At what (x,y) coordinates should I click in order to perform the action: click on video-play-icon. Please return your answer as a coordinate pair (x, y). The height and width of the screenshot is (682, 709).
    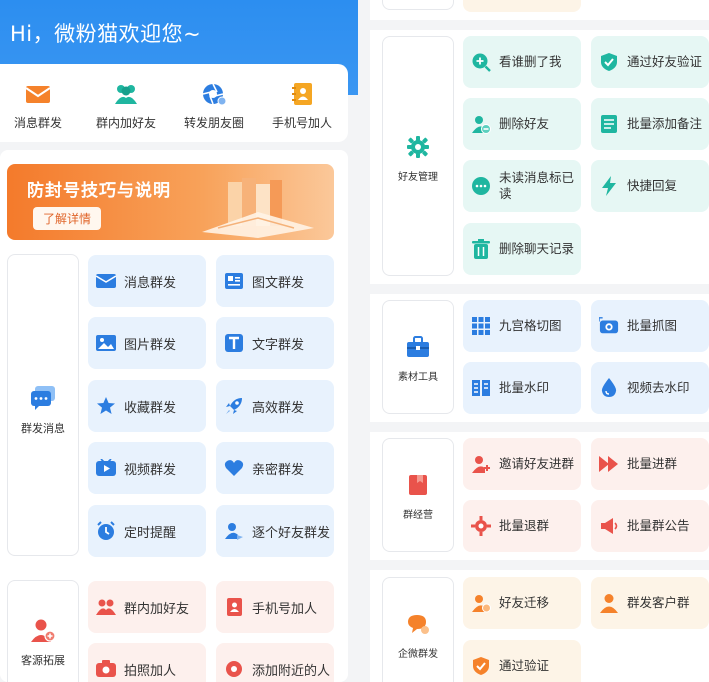
    Looking at the image, I should click on (106, 468).